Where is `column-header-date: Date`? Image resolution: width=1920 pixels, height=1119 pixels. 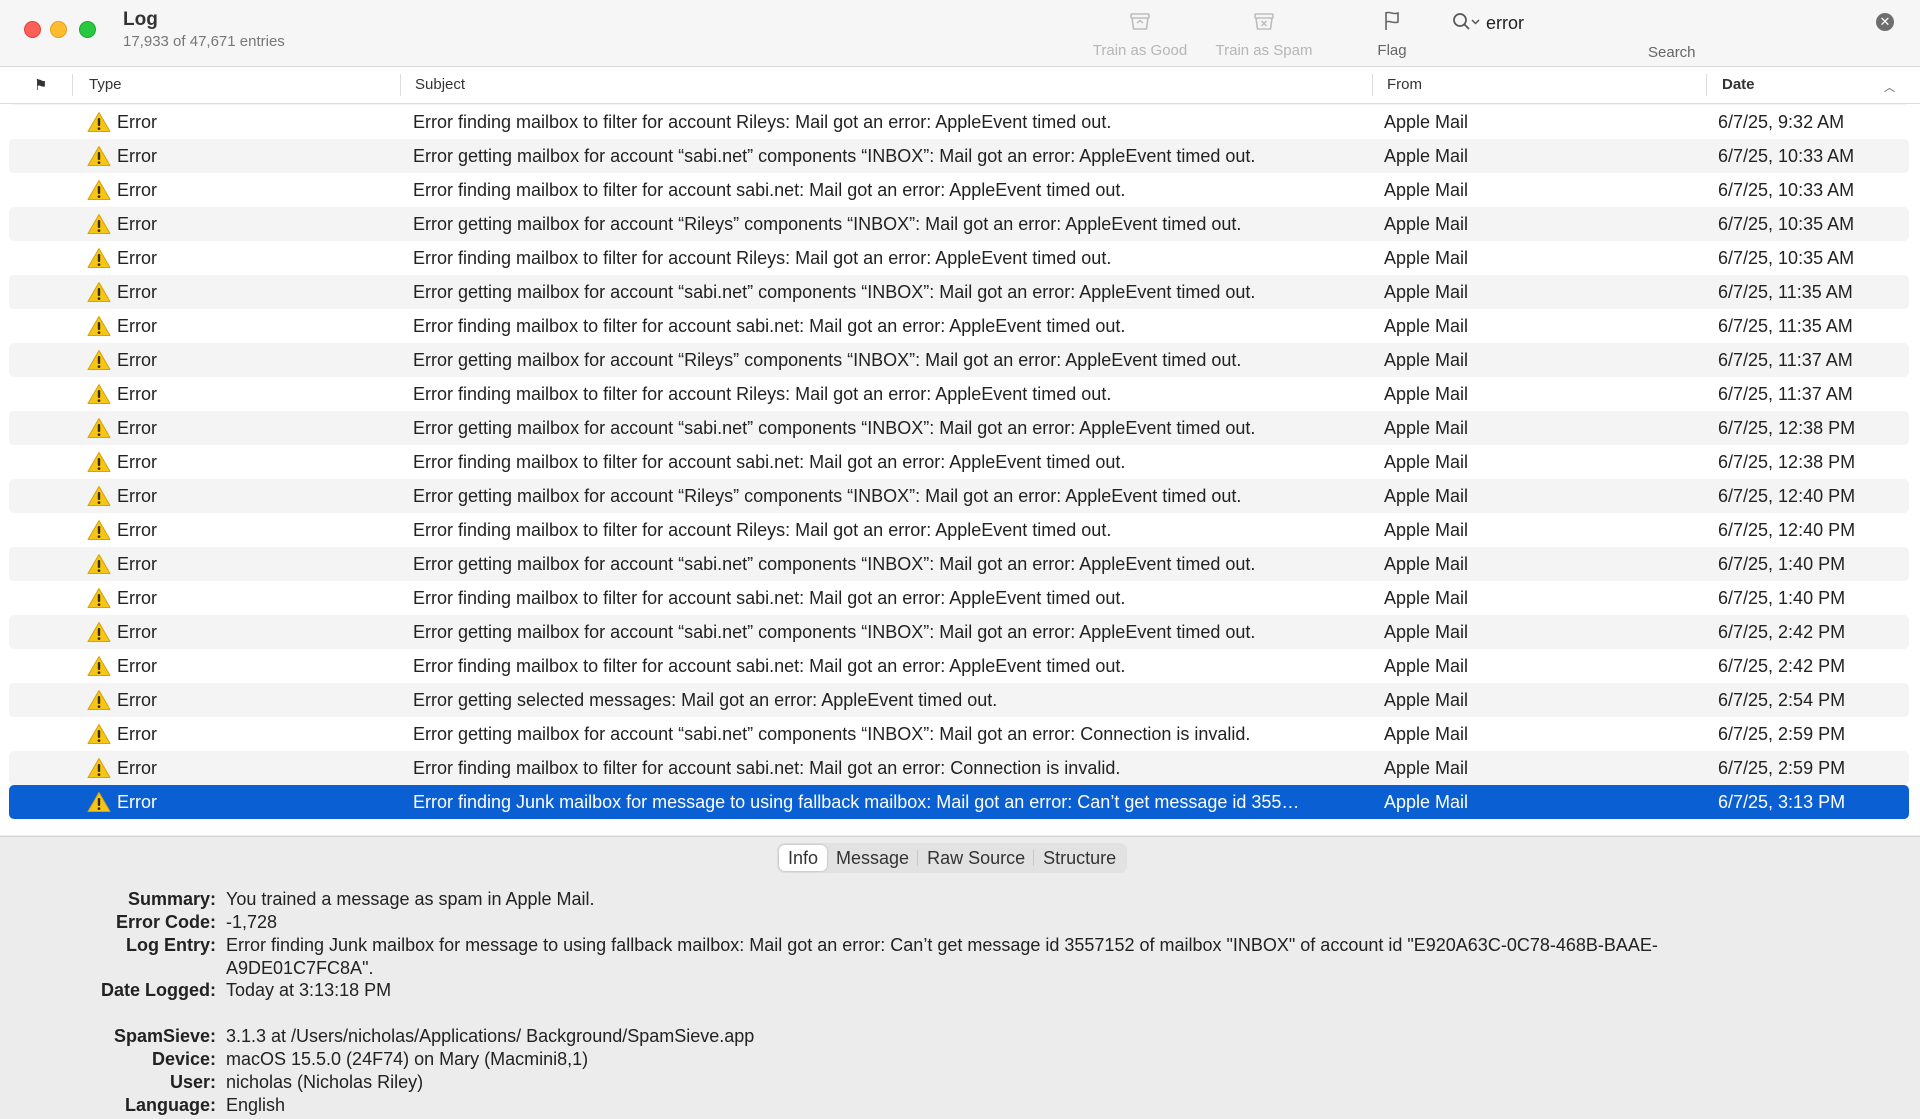 column-header-date: Date is located at coordinates (1738, 84).